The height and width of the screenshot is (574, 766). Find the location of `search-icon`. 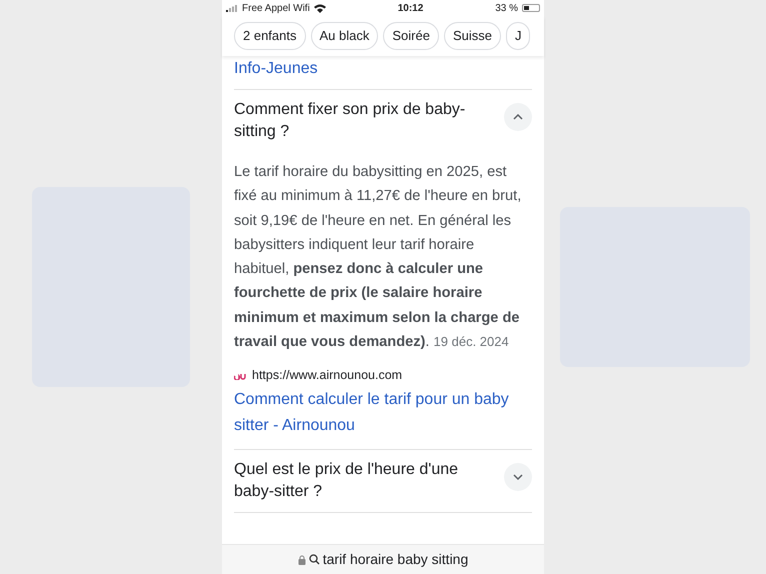

search-icon is located at coordinates (314, 559).